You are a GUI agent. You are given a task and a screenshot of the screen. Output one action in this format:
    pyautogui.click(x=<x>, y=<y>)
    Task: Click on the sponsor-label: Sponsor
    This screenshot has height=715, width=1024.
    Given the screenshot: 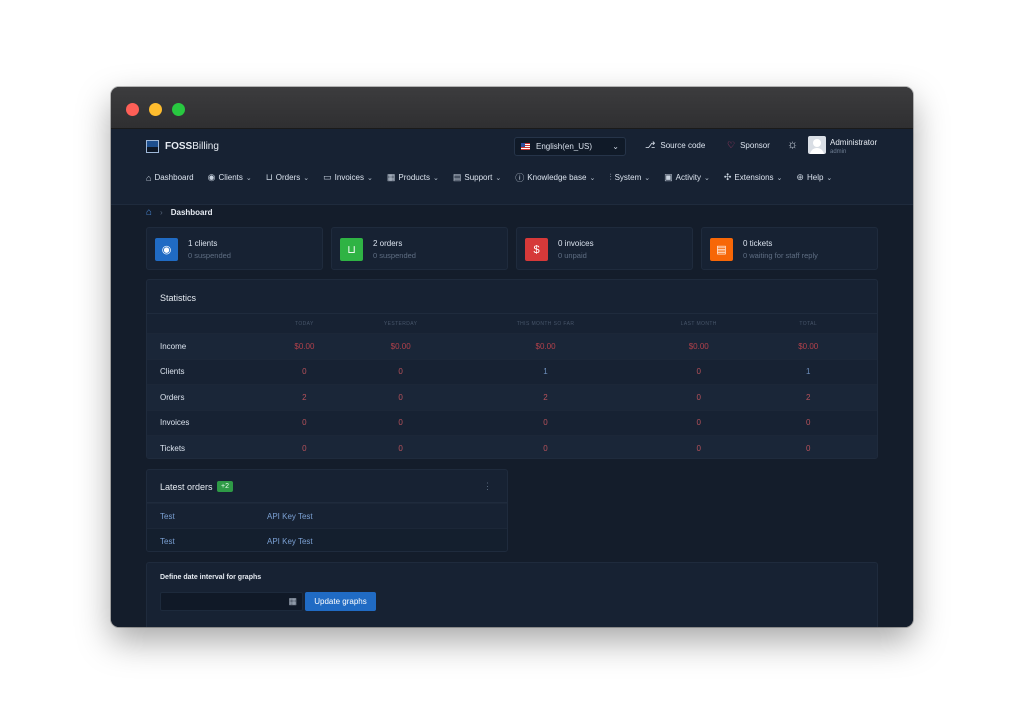 What is the action you would take?
    pyautogui.click(x=755, y=145)
    